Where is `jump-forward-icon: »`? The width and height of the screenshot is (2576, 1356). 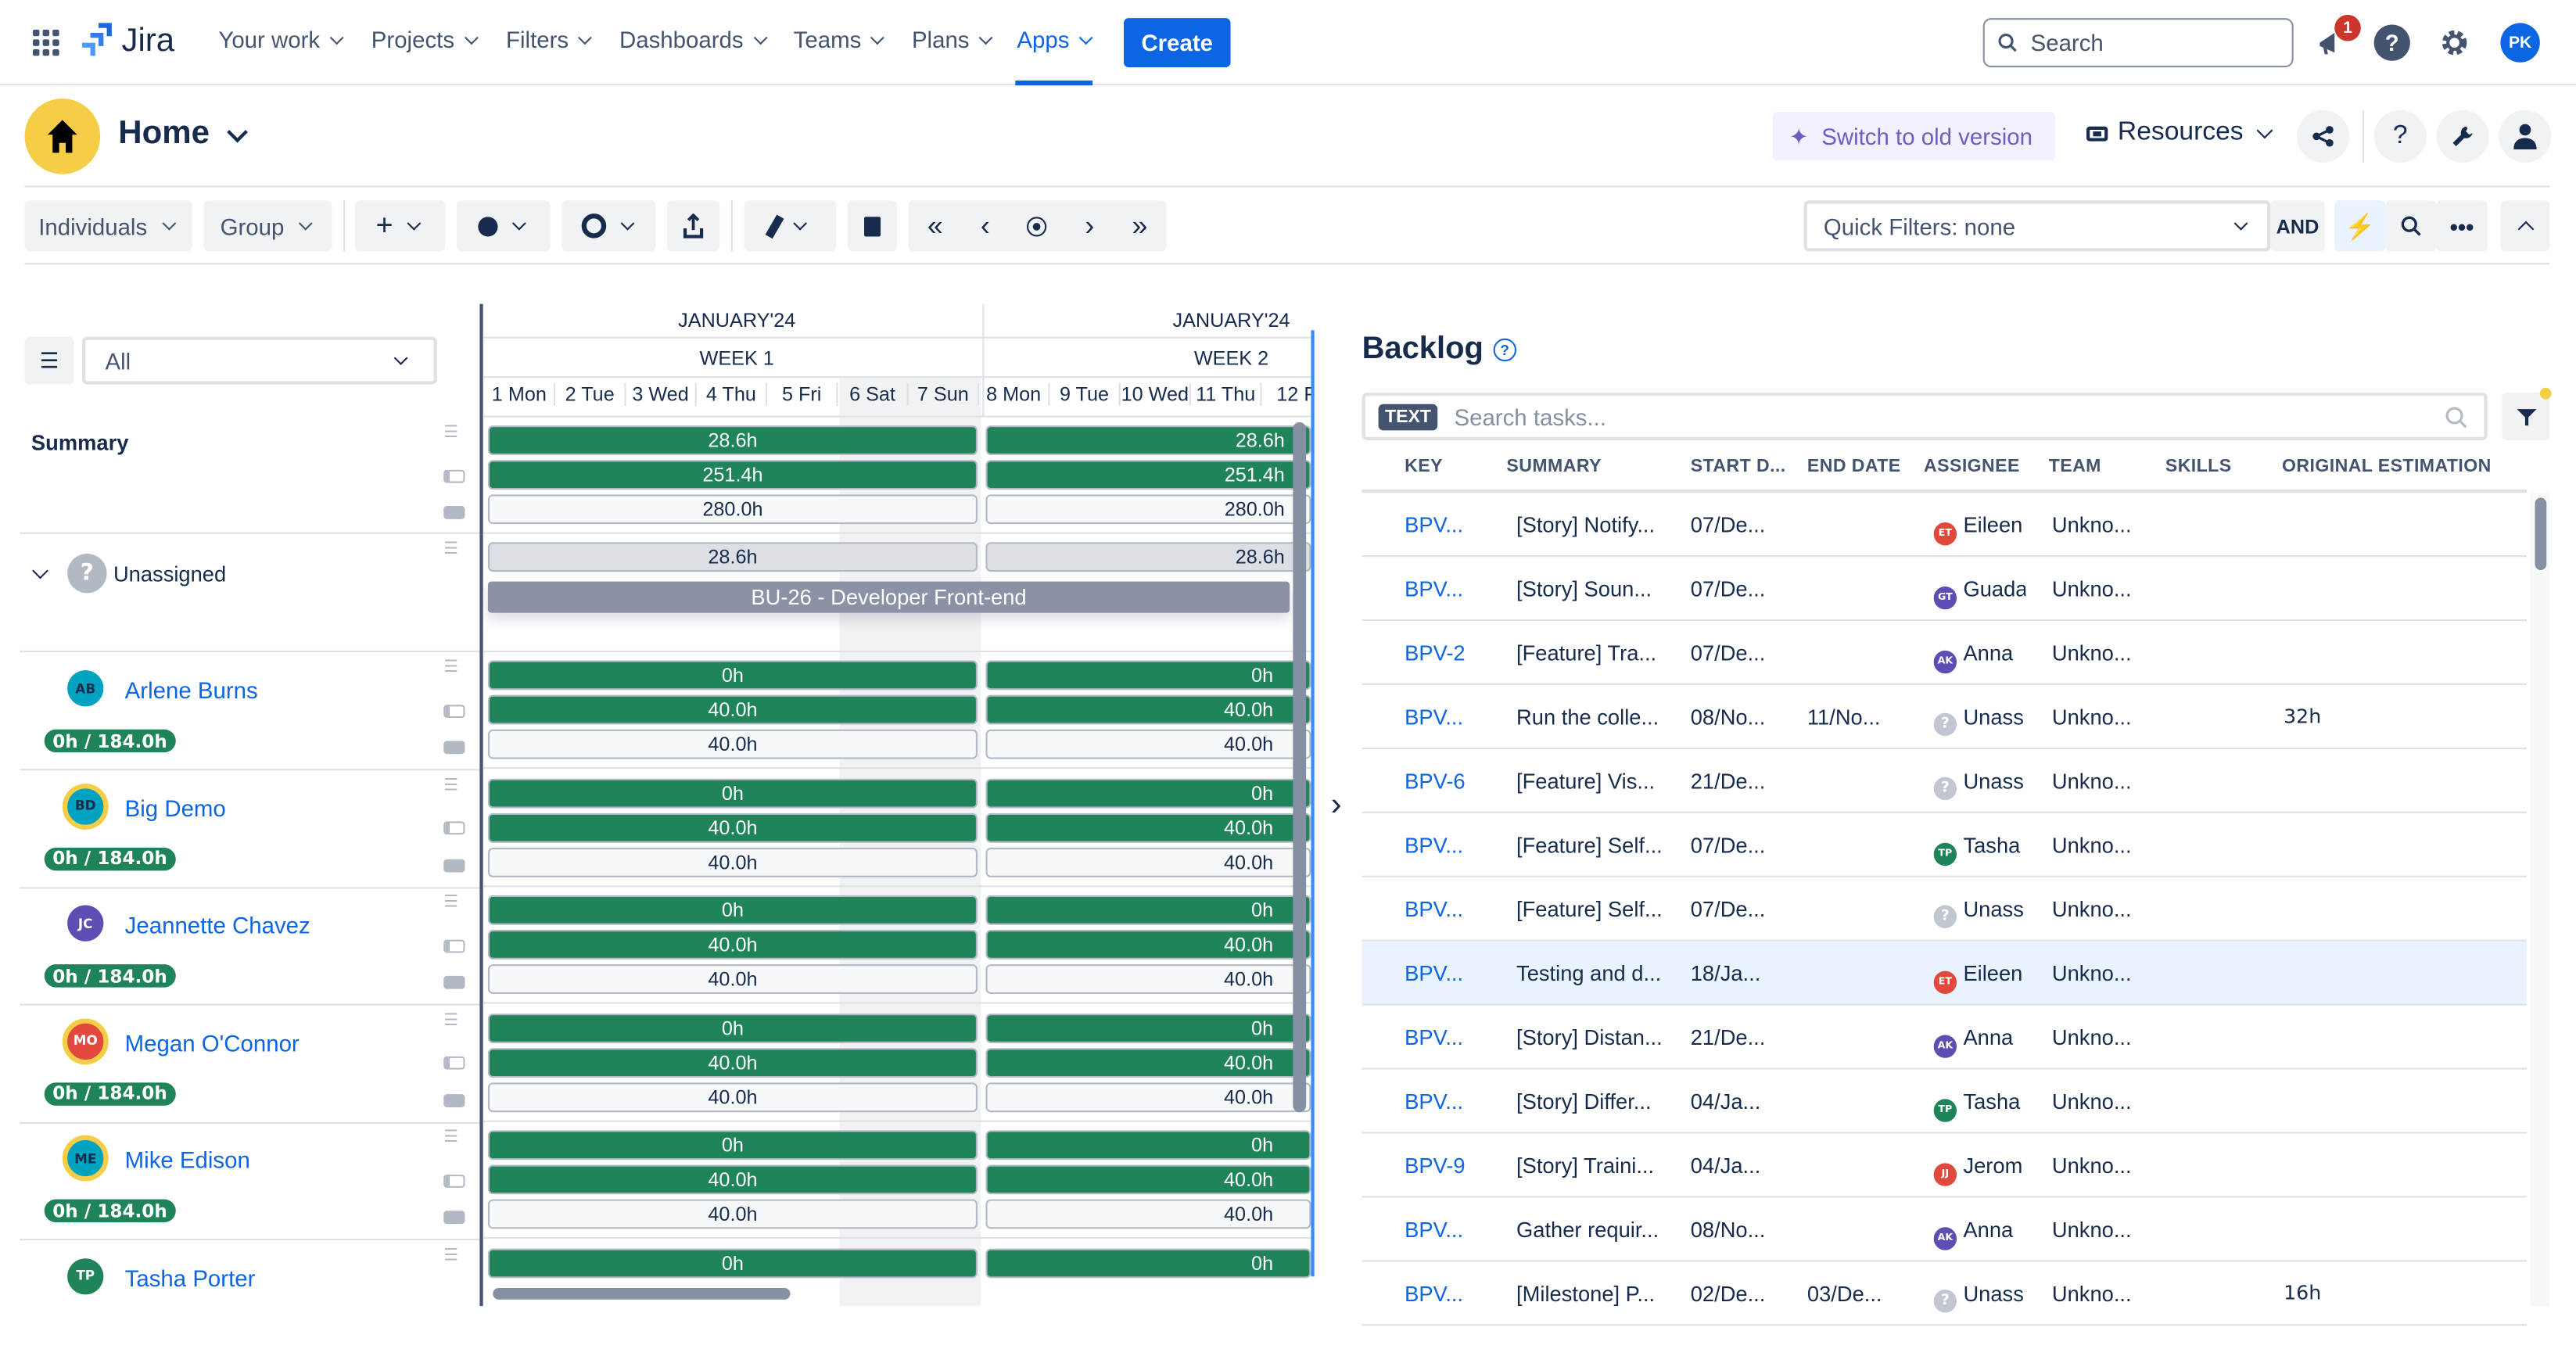
jump-forward-icon: » is located at coordinates (1140, 226).